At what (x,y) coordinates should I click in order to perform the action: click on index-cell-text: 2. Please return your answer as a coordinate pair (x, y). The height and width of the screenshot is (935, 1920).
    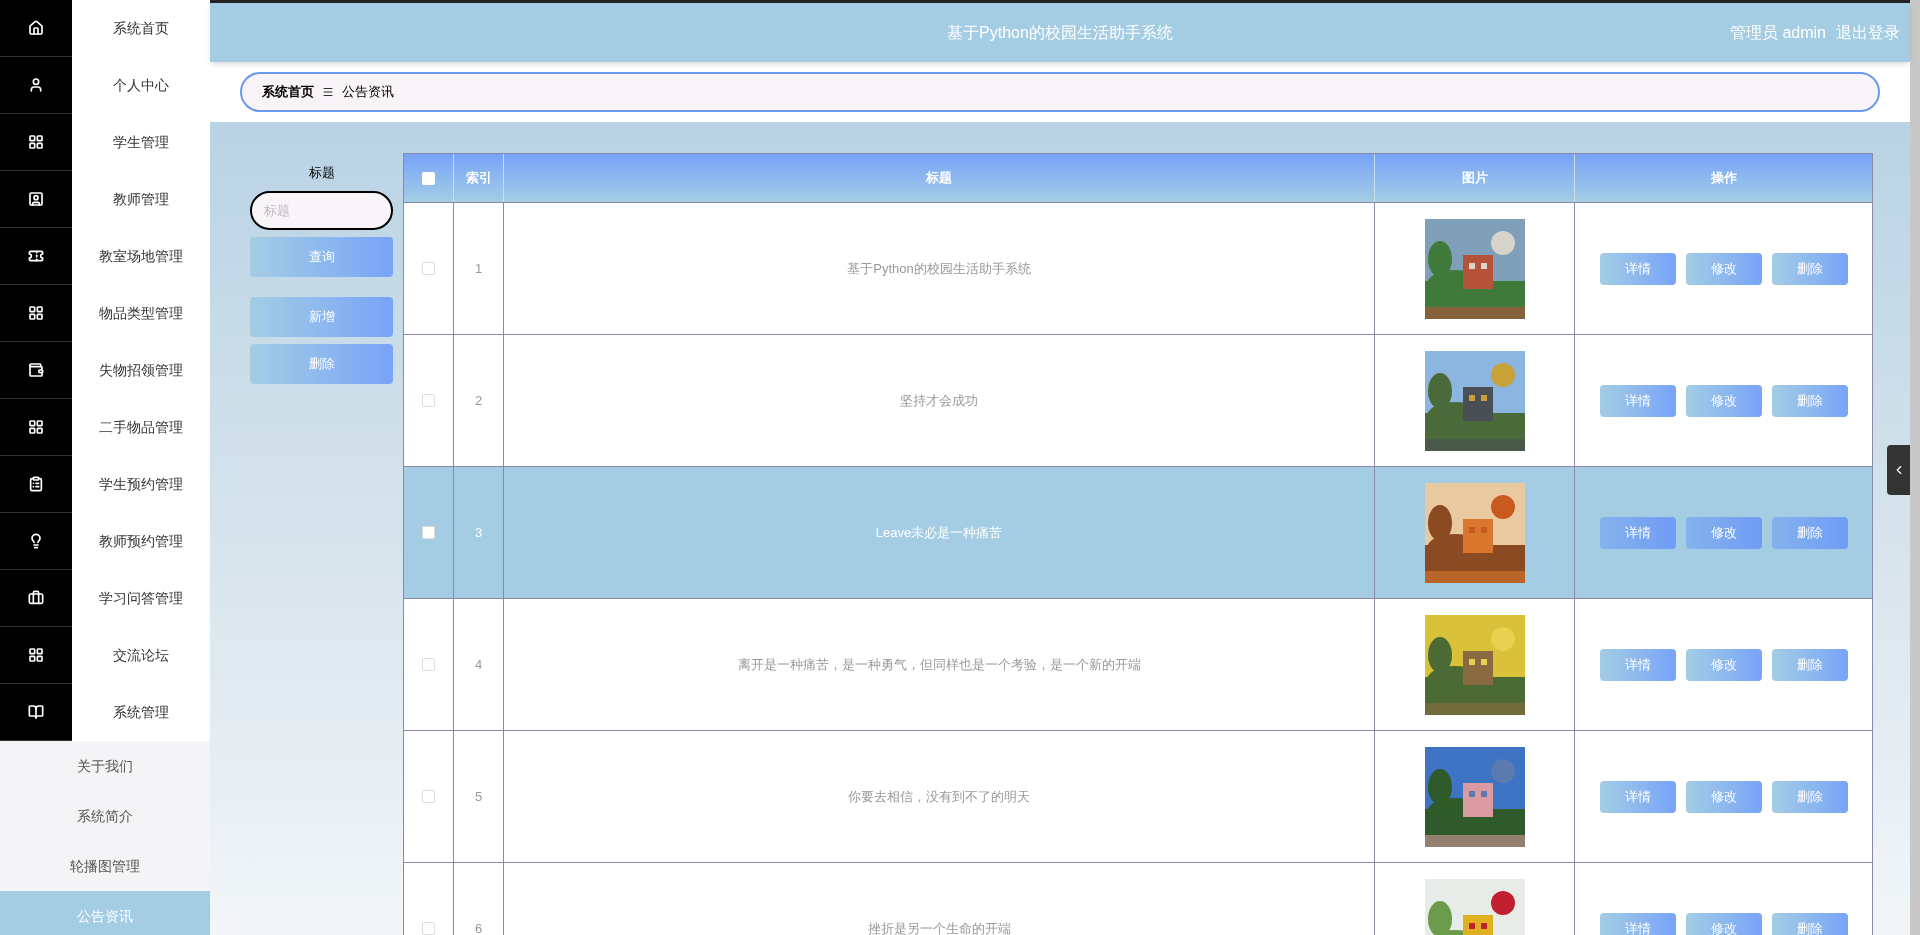
    Looking at the image, I should click on (478, 400).